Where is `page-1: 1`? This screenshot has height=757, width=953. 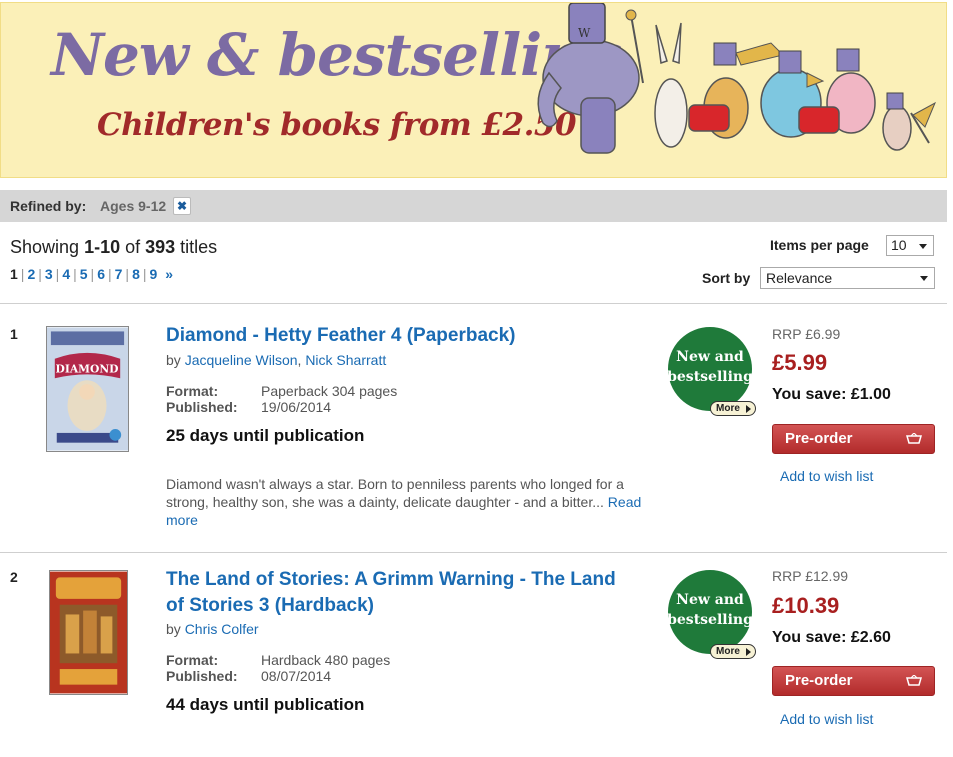
page-1: 1 is located at coordinates (14, 274).